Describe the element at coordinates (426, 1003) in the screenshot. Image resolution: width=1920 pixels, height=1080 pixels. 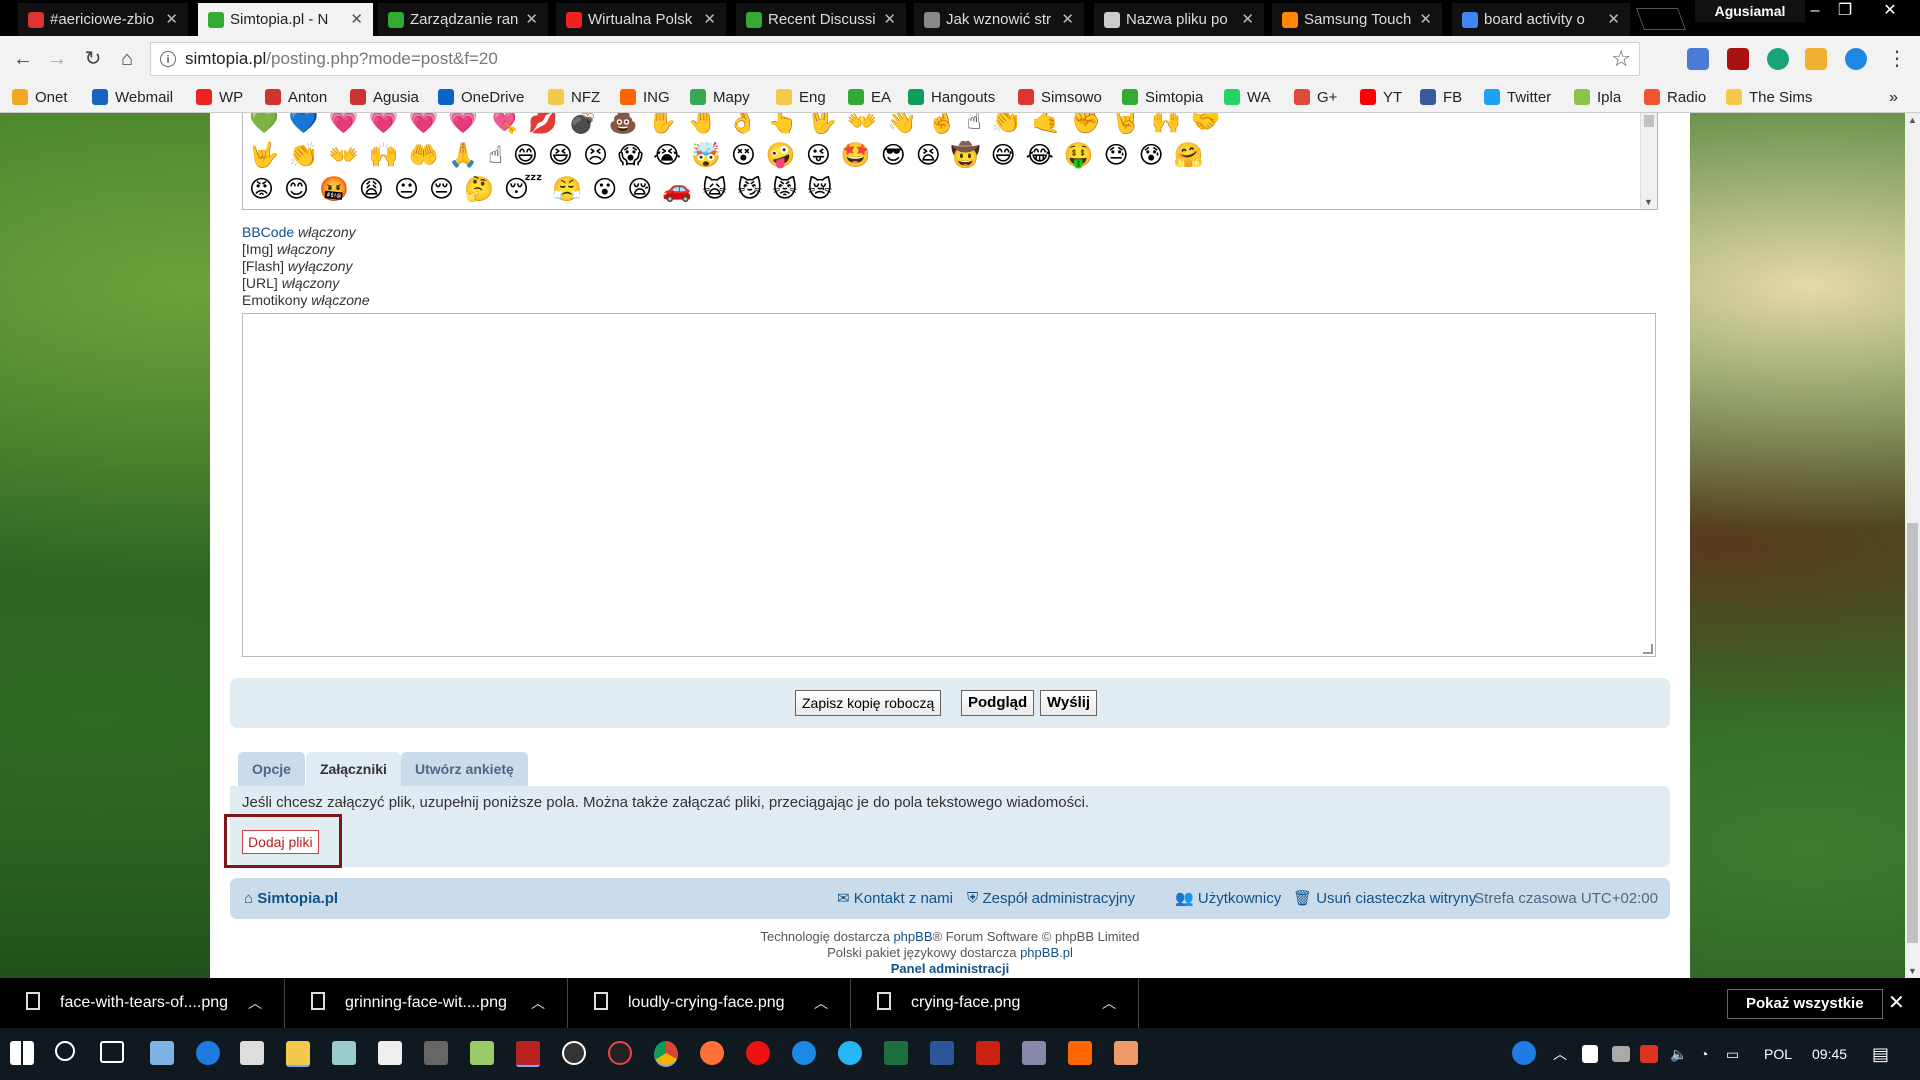
I see `download-item: grinning-face-wit....png ︿` at that location.